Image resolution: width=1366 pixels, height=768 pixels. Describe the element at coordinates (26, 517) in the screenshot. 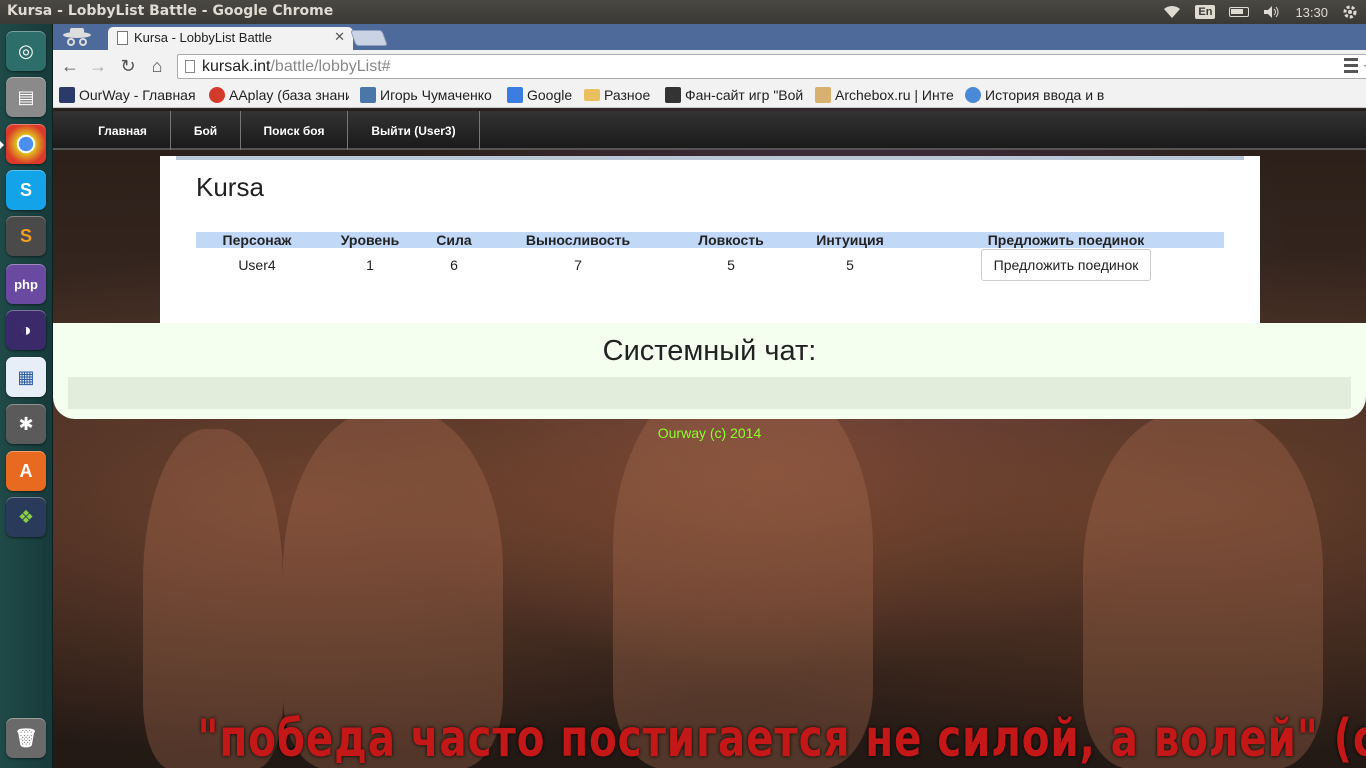

I see `windows-icon: ❖` at that location.